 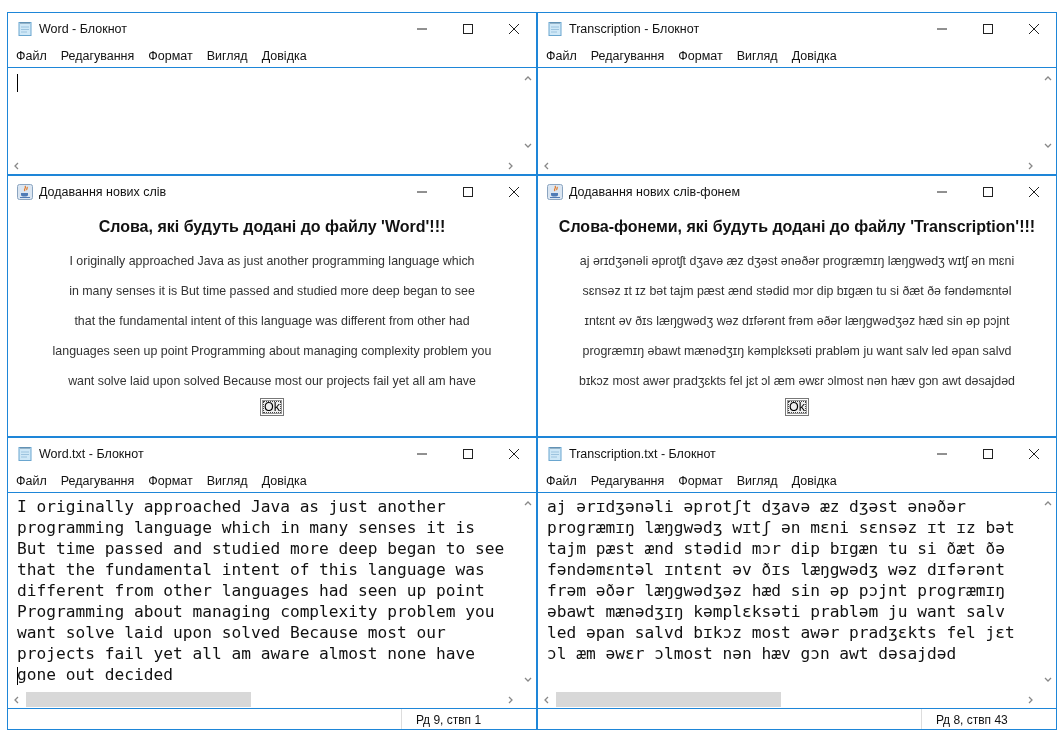 I want to click on window-title: Word - Блокнот, so click(x=83, y=29).